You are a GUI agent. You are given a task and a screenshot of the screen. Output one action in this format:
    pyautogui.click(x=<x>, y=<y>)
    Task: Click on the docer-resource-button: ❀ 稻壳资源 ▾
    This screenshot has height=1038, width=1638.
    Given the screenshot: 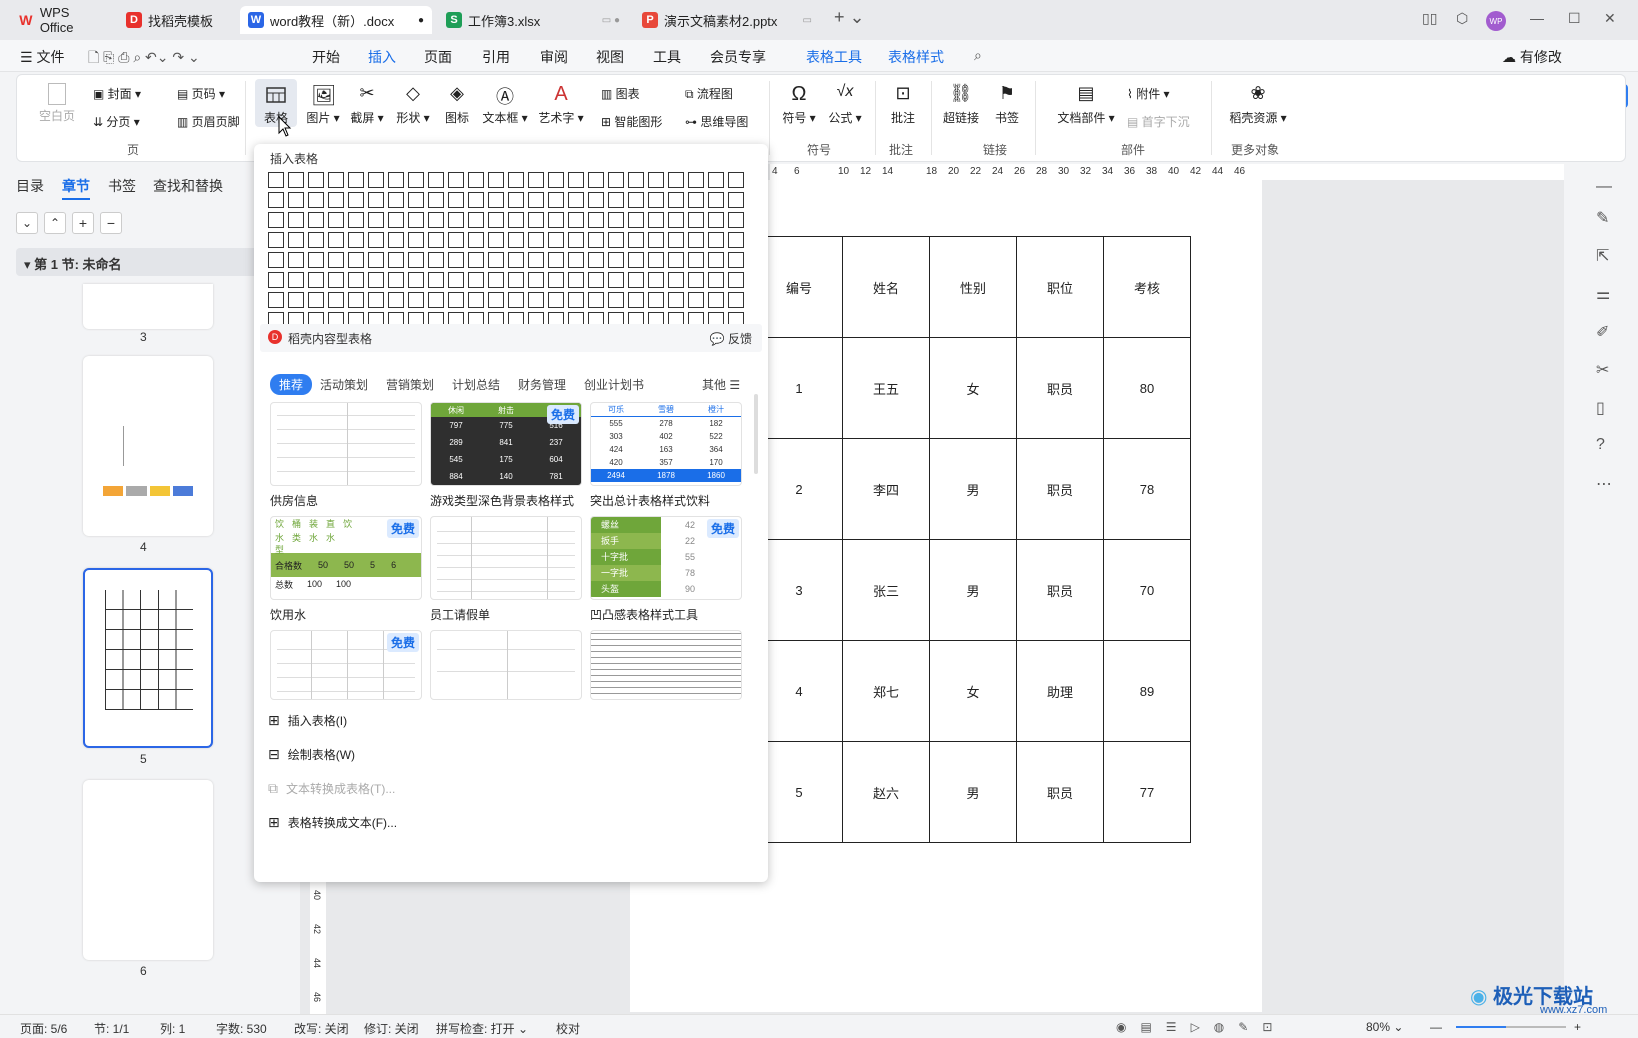 What is the action you would take?
    pyautogui.click(x=1258, y=104)
    